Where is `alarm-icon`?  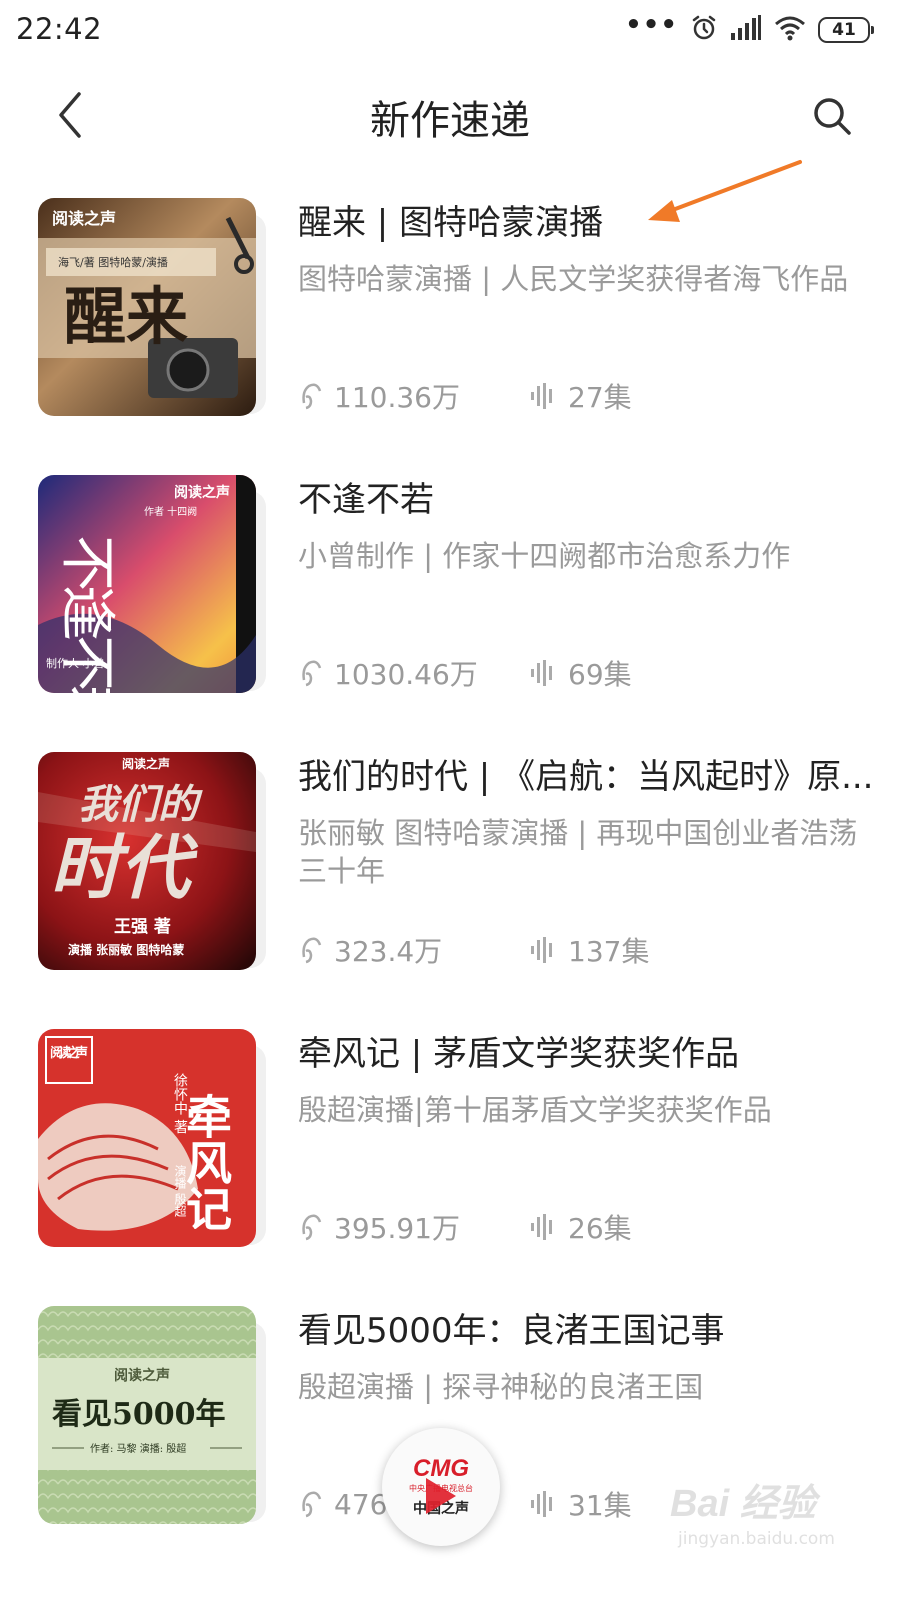 alarm-icon is located at coordinates (704, 30).